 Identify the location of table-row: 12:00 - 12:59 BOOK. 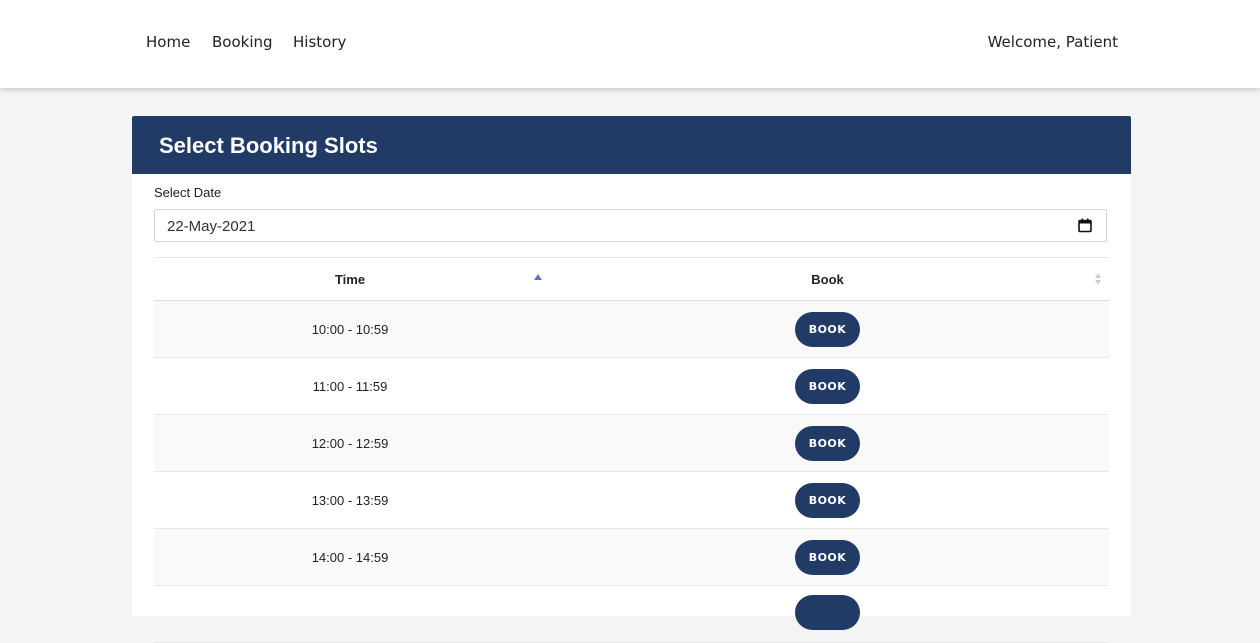
(631, 443).